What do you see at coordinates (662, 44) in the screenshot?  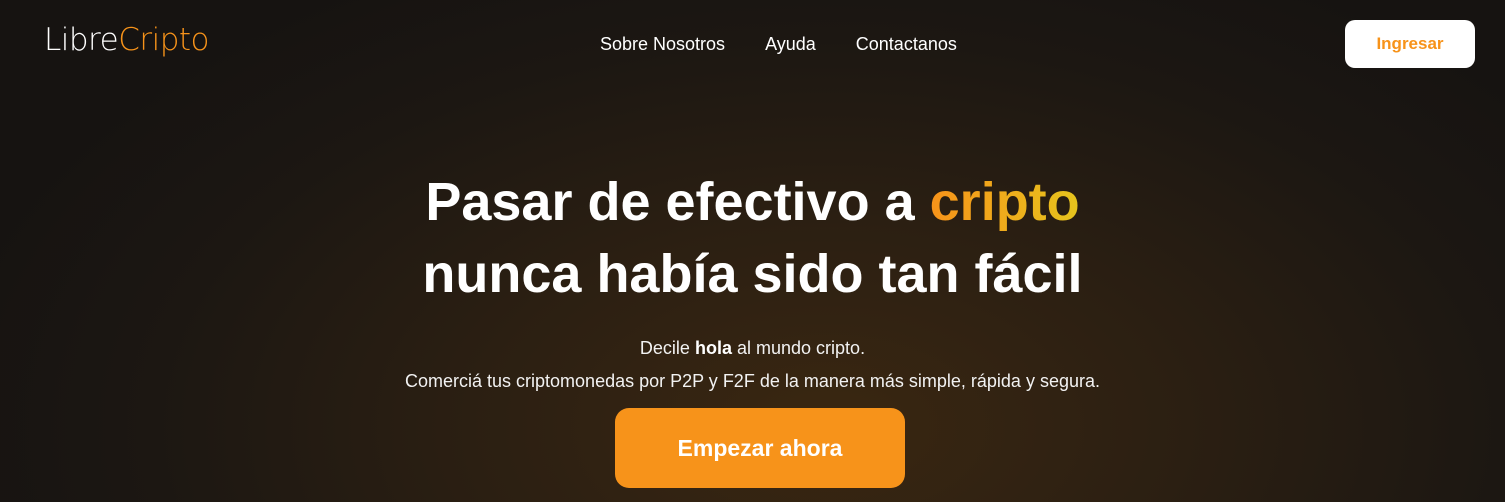 I see `nav-link-sobre-nosotros: Sobre Nosotros` at bounding box center [662, 44].